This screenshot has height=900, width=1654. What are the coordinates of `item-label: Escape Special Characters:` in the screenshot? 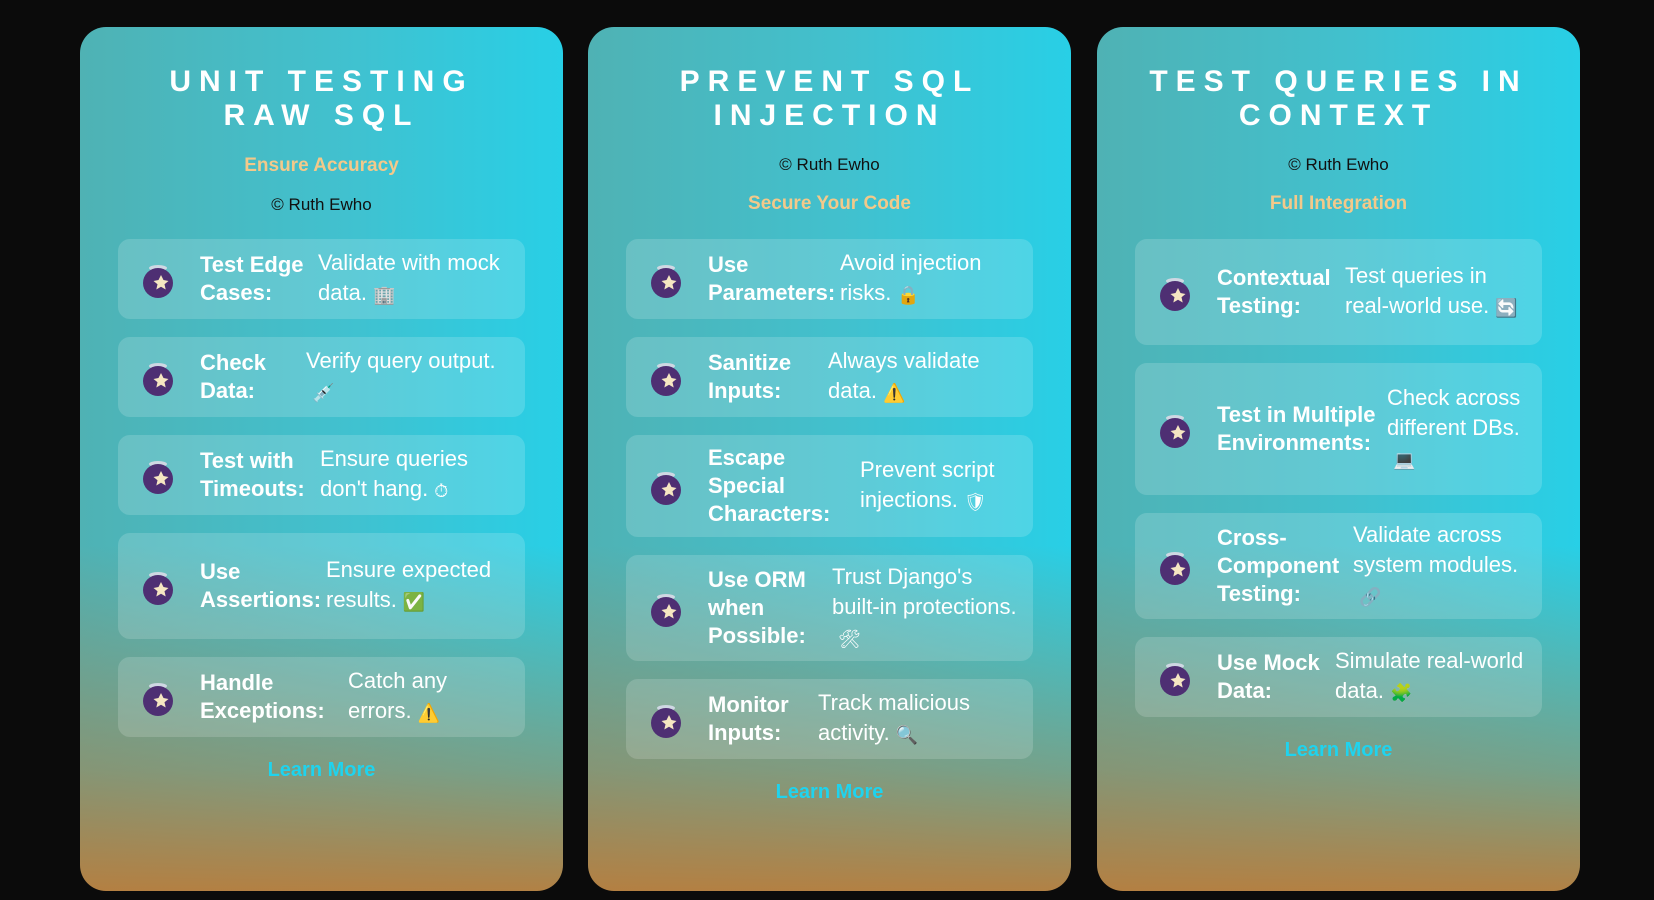 It's located at (769, 485).